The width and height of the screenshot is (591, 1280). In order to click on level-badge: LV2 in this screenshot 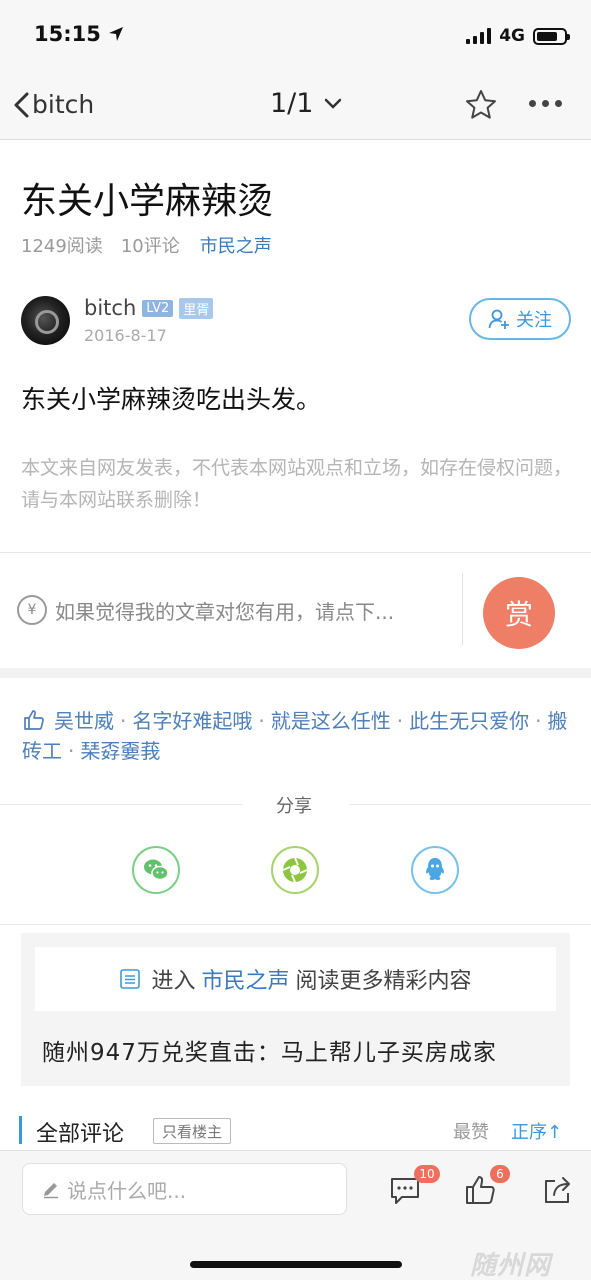, I will do `click(158, 308)`.